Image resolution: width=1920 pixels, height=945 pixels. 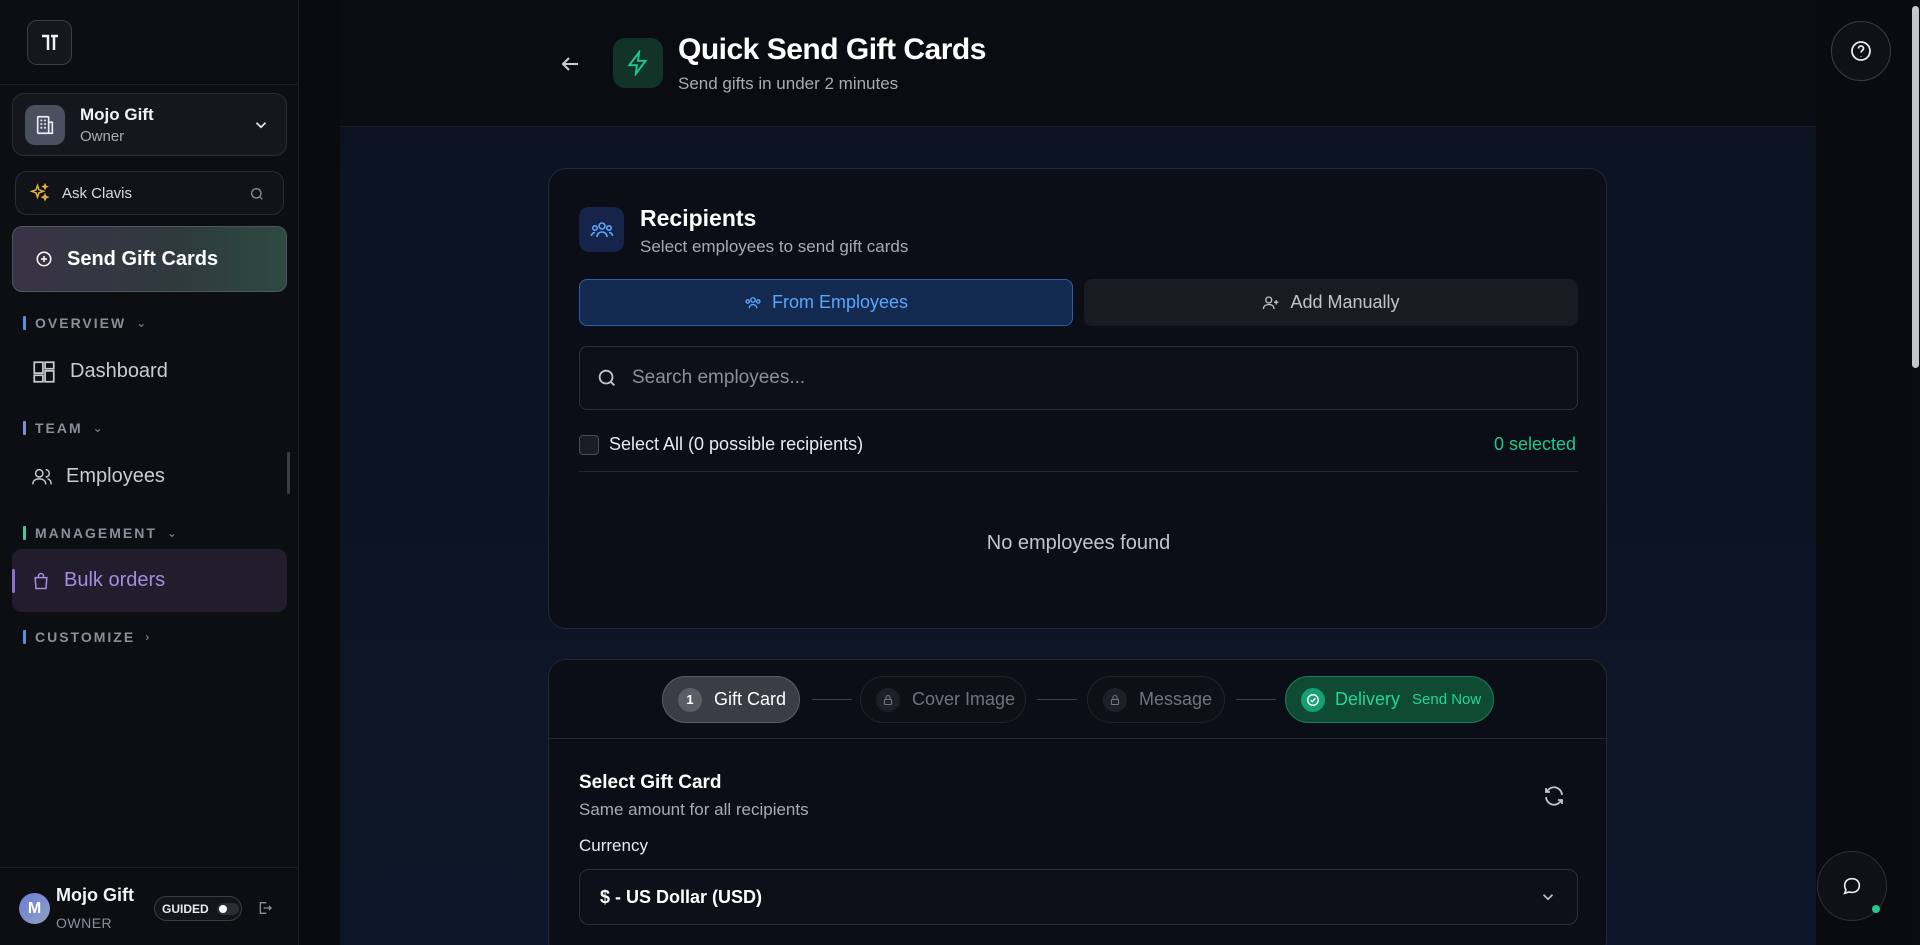 I want to click on user-plus-icon, so click(x=1271, y=302).